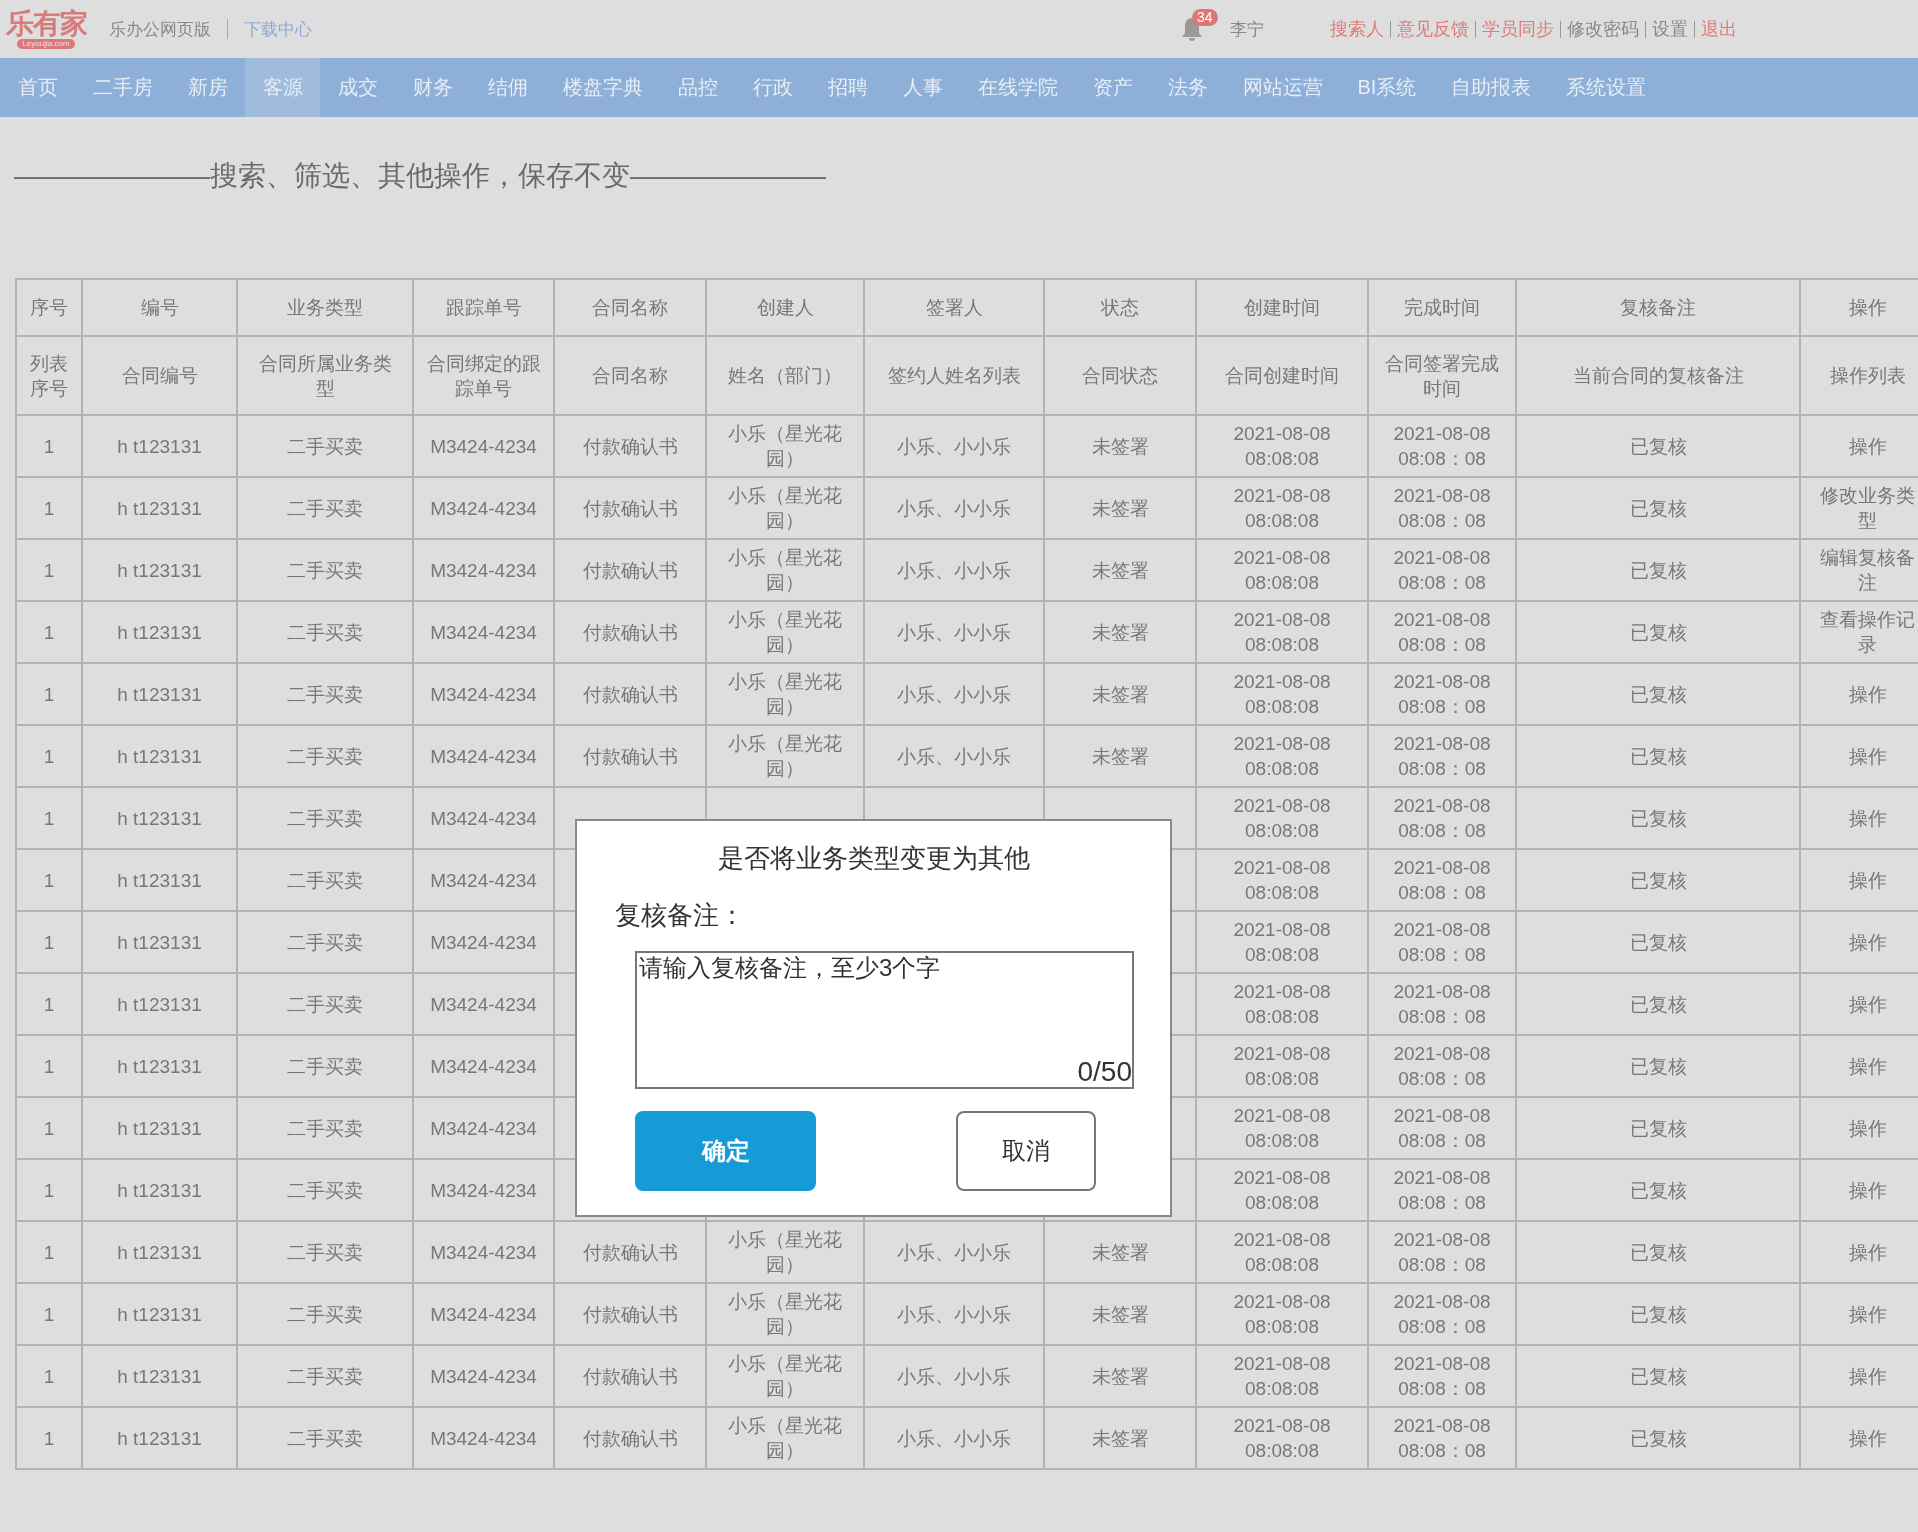  I want to click on nav-tab: 招聘, so click(847, 87).